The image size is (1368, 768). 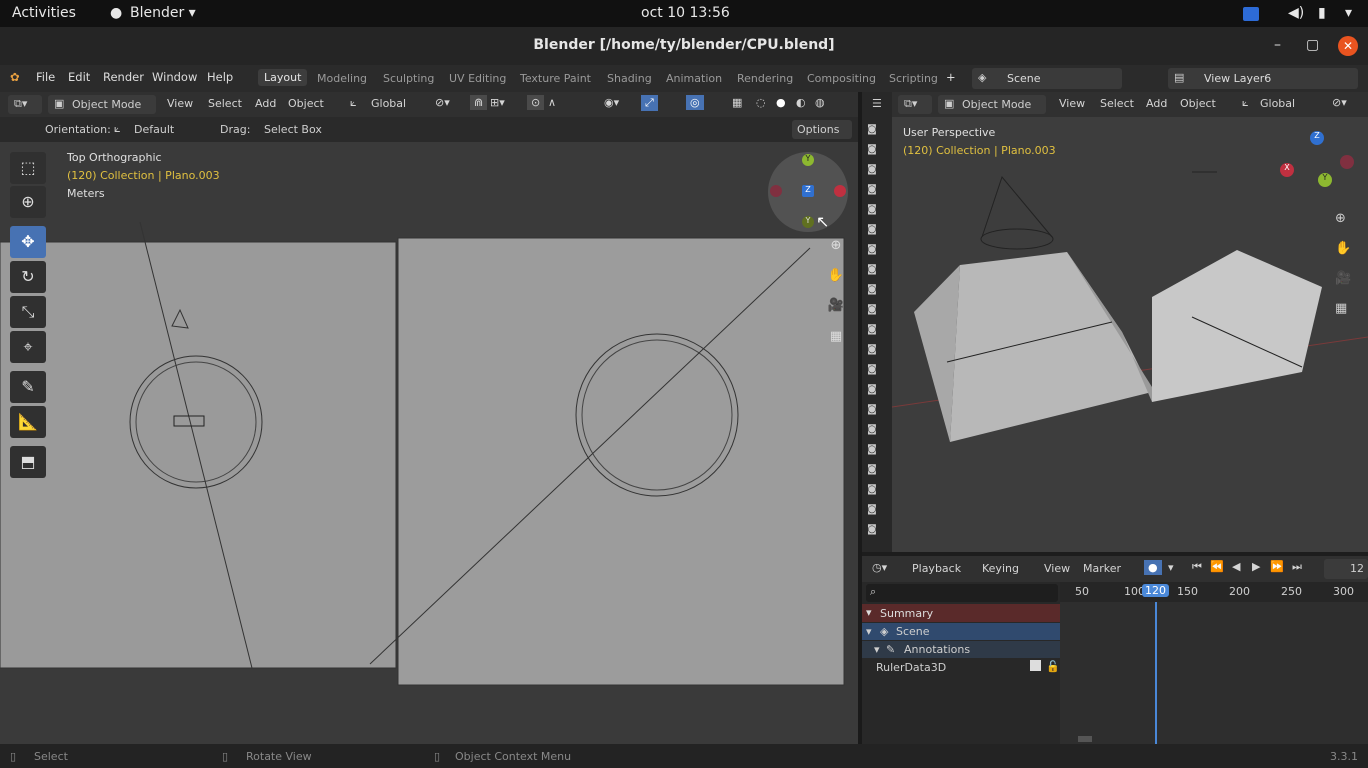 I want to click on gizmo-neg-y-axis: Y, so click(x=808, y=222).